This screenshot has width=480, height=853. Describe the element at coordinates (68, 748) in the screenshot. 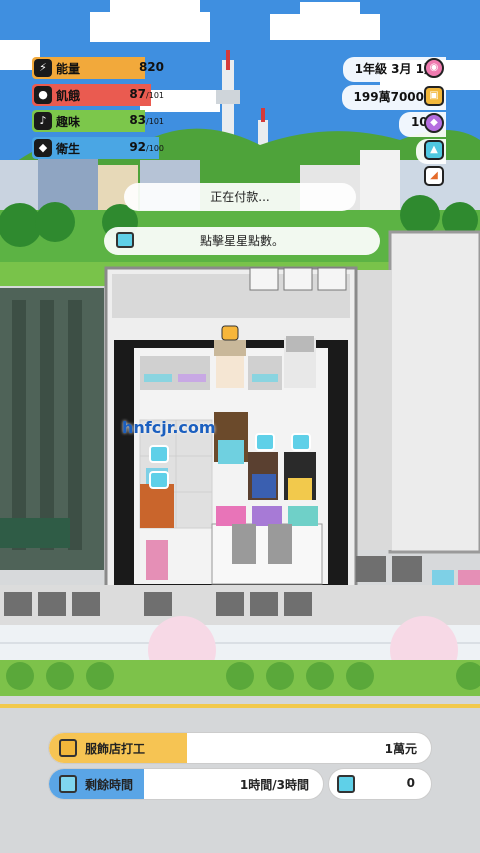

I see `coin-icon` at that location.